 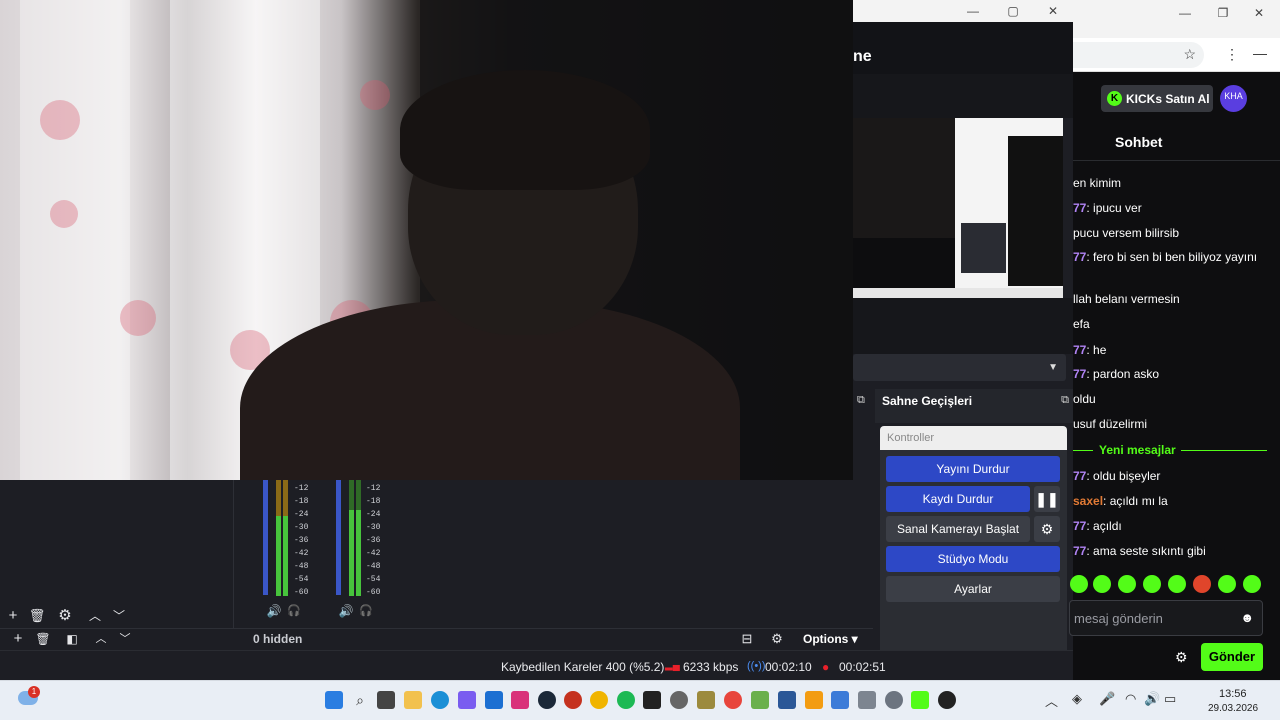 What do you see at coordinates (520, 700) in the screenshot?
I see `instagram-icon` at bounding box center [520, 700].